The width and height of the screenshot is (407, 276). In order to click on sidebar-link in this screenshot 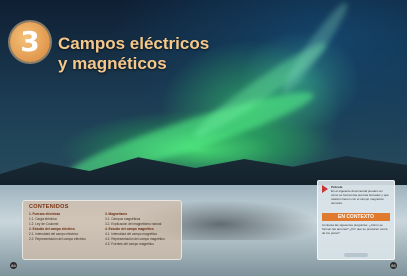, I will do `click(356, 255)`.